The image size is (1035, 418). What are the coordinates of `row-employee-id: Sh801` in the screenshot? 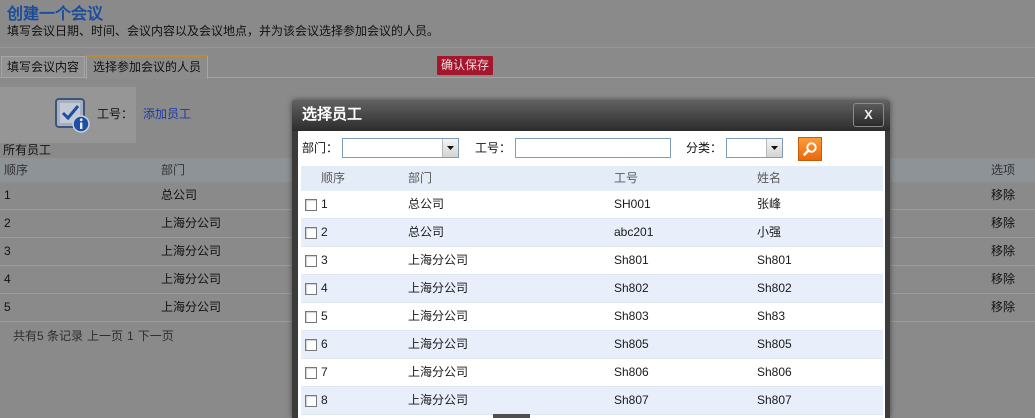 It's located at (631, 260).